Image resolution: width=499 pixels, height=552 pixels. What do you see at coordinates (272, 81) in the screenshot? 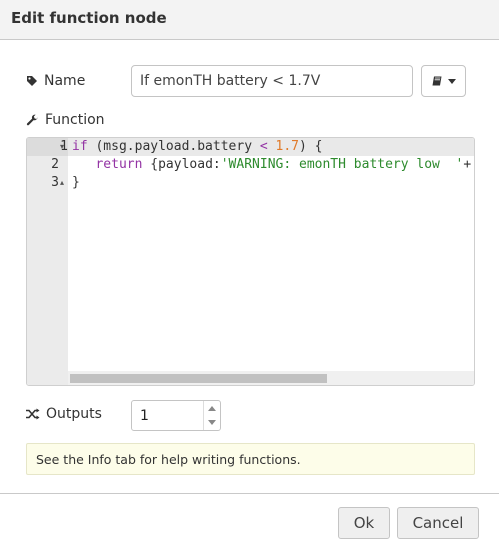
I see `name-input` at bounding box center [272, 81].